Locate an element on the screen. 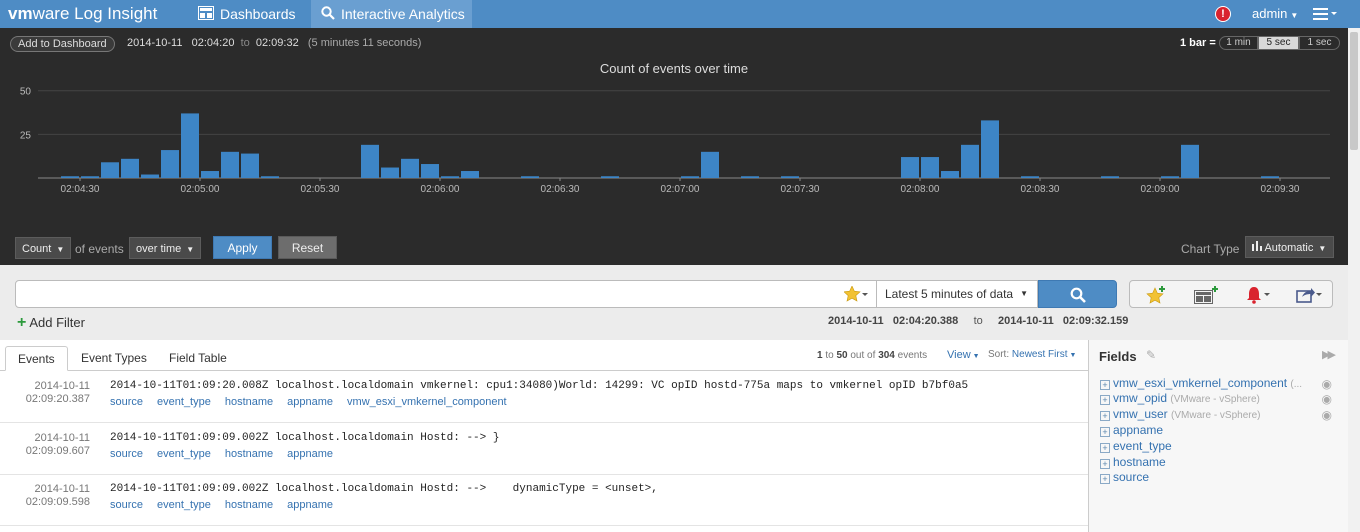 The height and width of the screenshot is (532, 1360). tab-interactive-analytics: Interactive Analytics is located at coordinates (391, 14).